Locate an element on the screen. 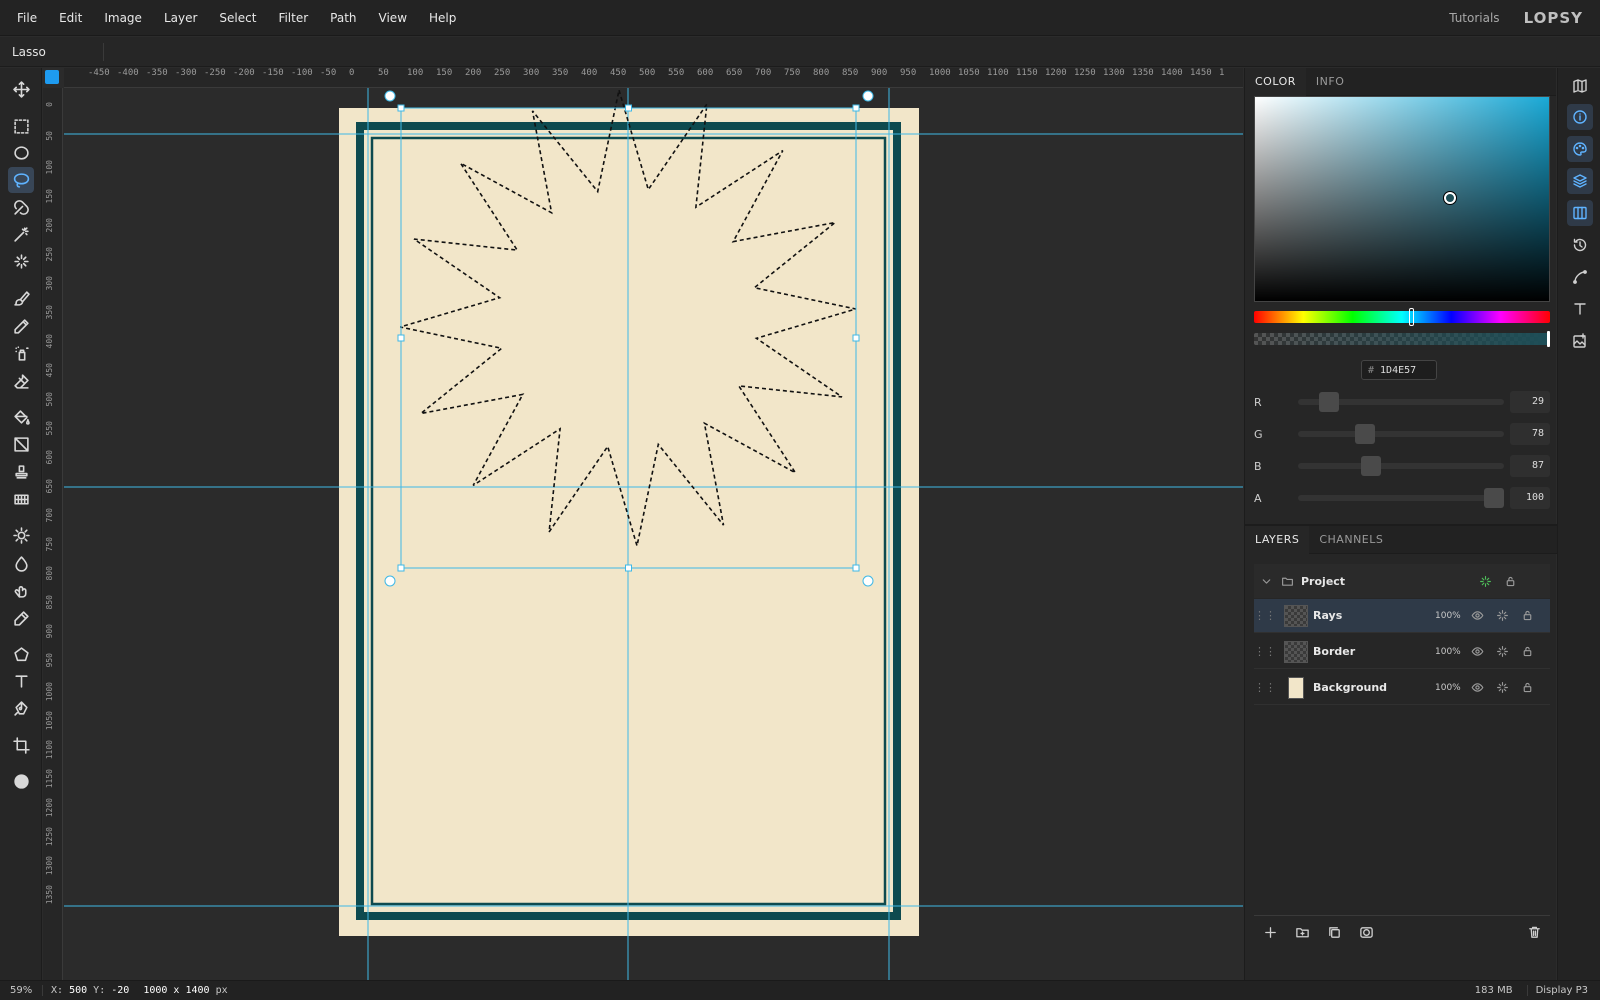  channels-panel-button is located at coordinates (1580, 213).